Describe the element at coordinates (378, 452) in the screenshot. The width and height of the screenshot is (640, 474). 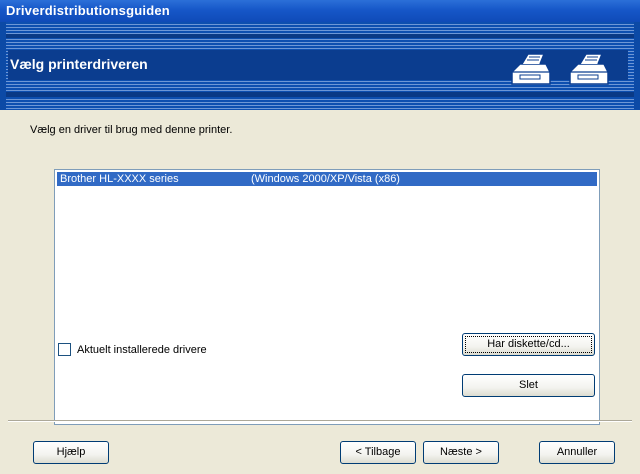
I see `back-button: < Tilbage` at that location.